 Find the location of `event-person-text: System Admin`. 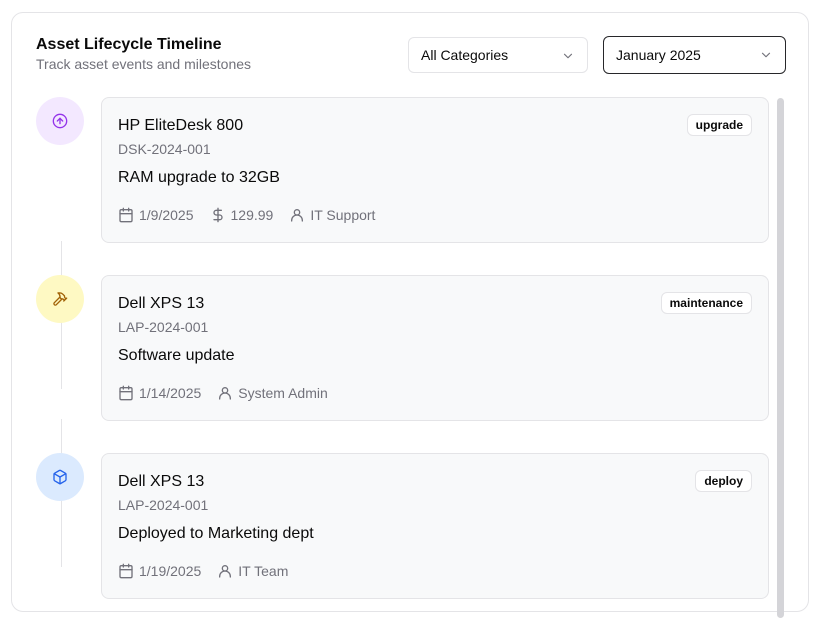

event-person-text: System Admin is located at coordinates (283, 393).